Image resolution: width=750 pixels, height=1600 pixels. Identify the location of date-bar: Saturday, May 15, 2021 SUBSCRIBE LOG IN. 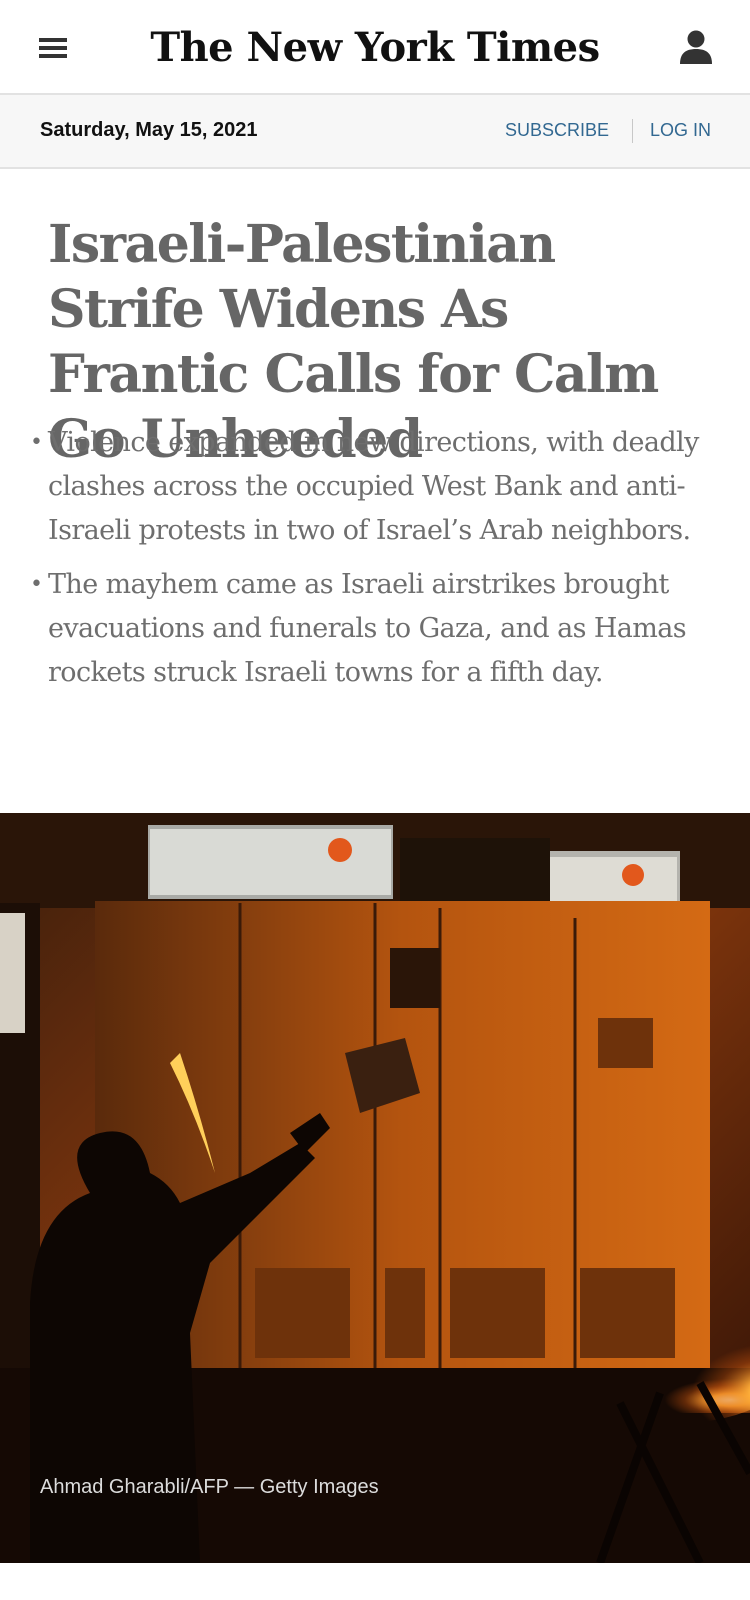
(375, 132).